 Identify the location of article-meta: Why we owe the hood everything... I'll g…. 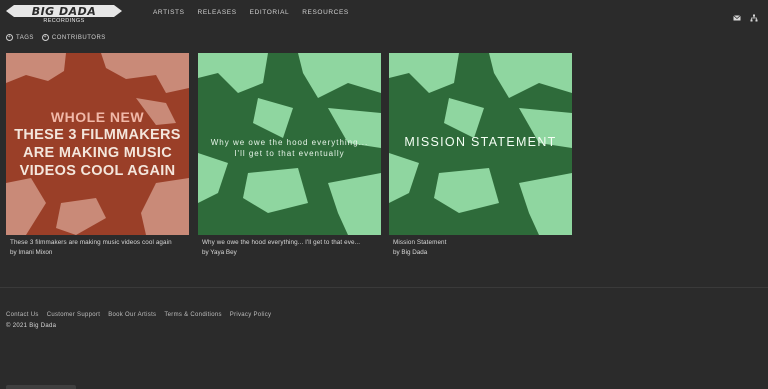
(292, 247).